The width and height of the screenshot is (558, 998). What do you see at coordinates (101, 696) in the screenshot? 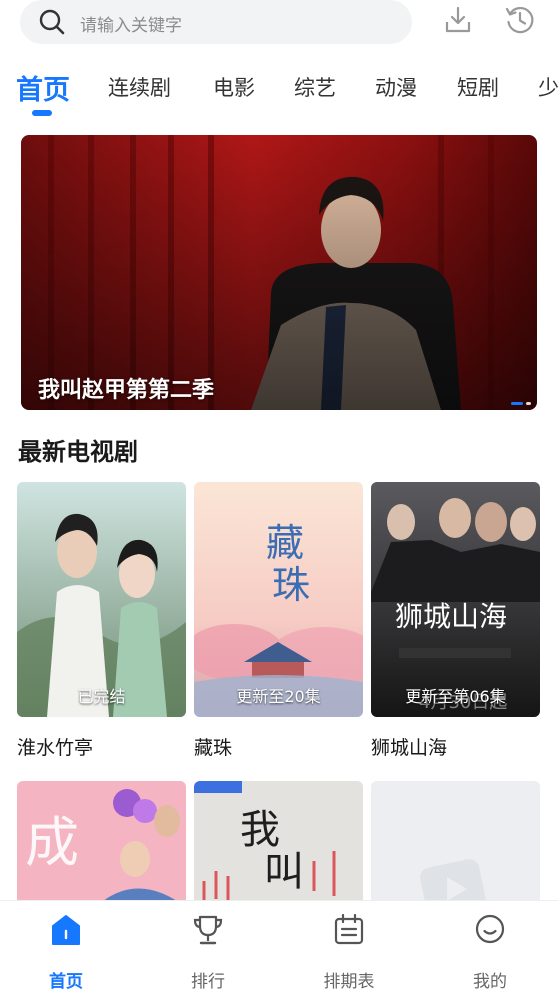
I see `status-badge: 已完结` at bounding box center [101, 696].